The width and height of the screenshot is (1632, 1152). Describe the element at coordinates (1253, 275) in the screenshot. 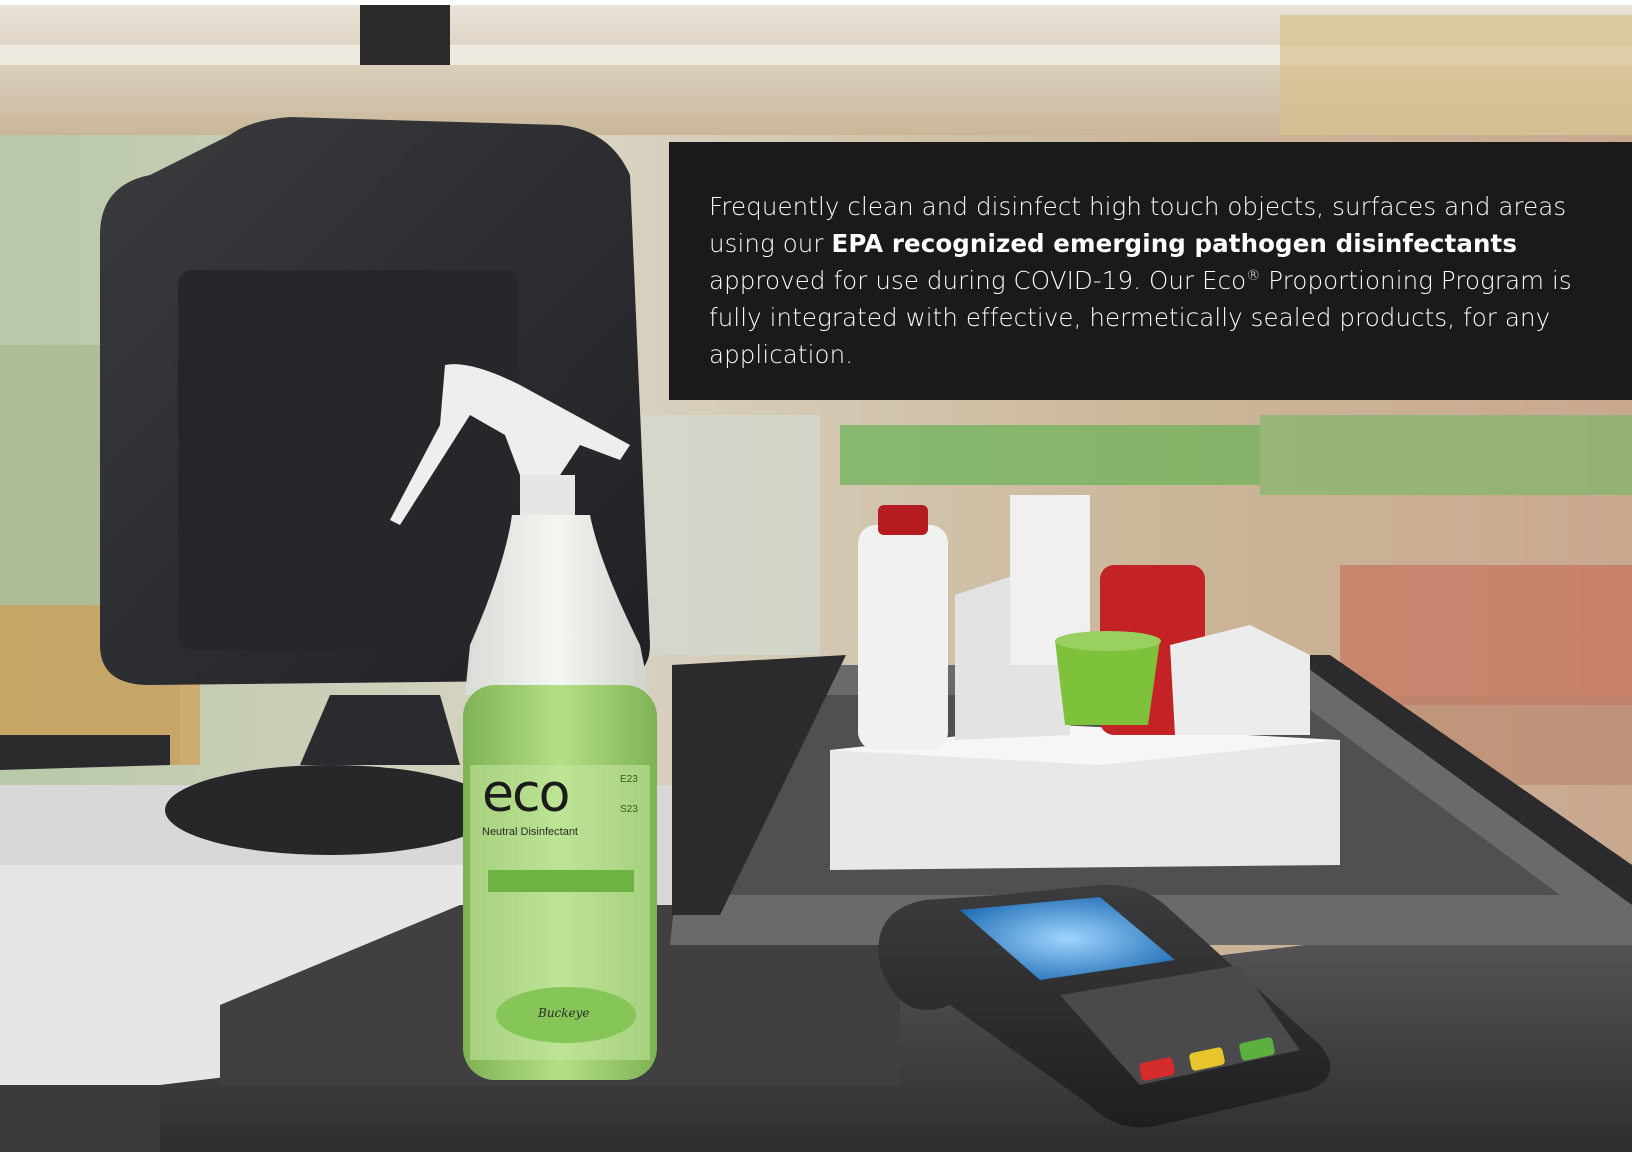

I see `registered-mark: ®` at that location.